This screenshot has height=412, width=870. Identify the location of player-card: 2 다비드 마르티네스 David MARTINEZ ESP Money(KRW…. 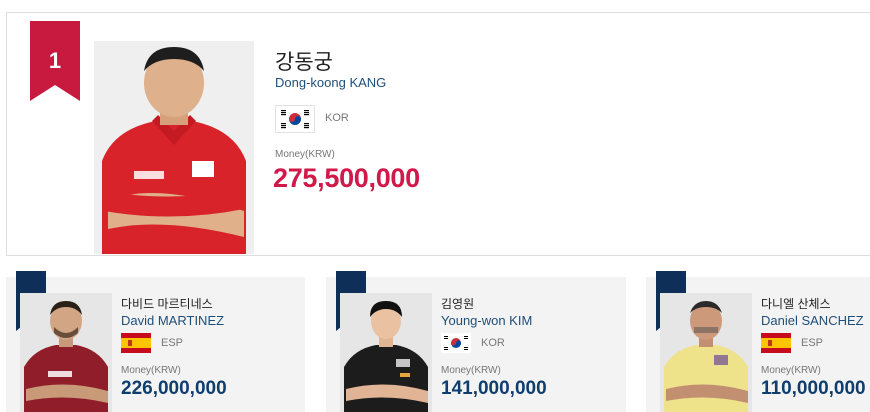
(155, 341).